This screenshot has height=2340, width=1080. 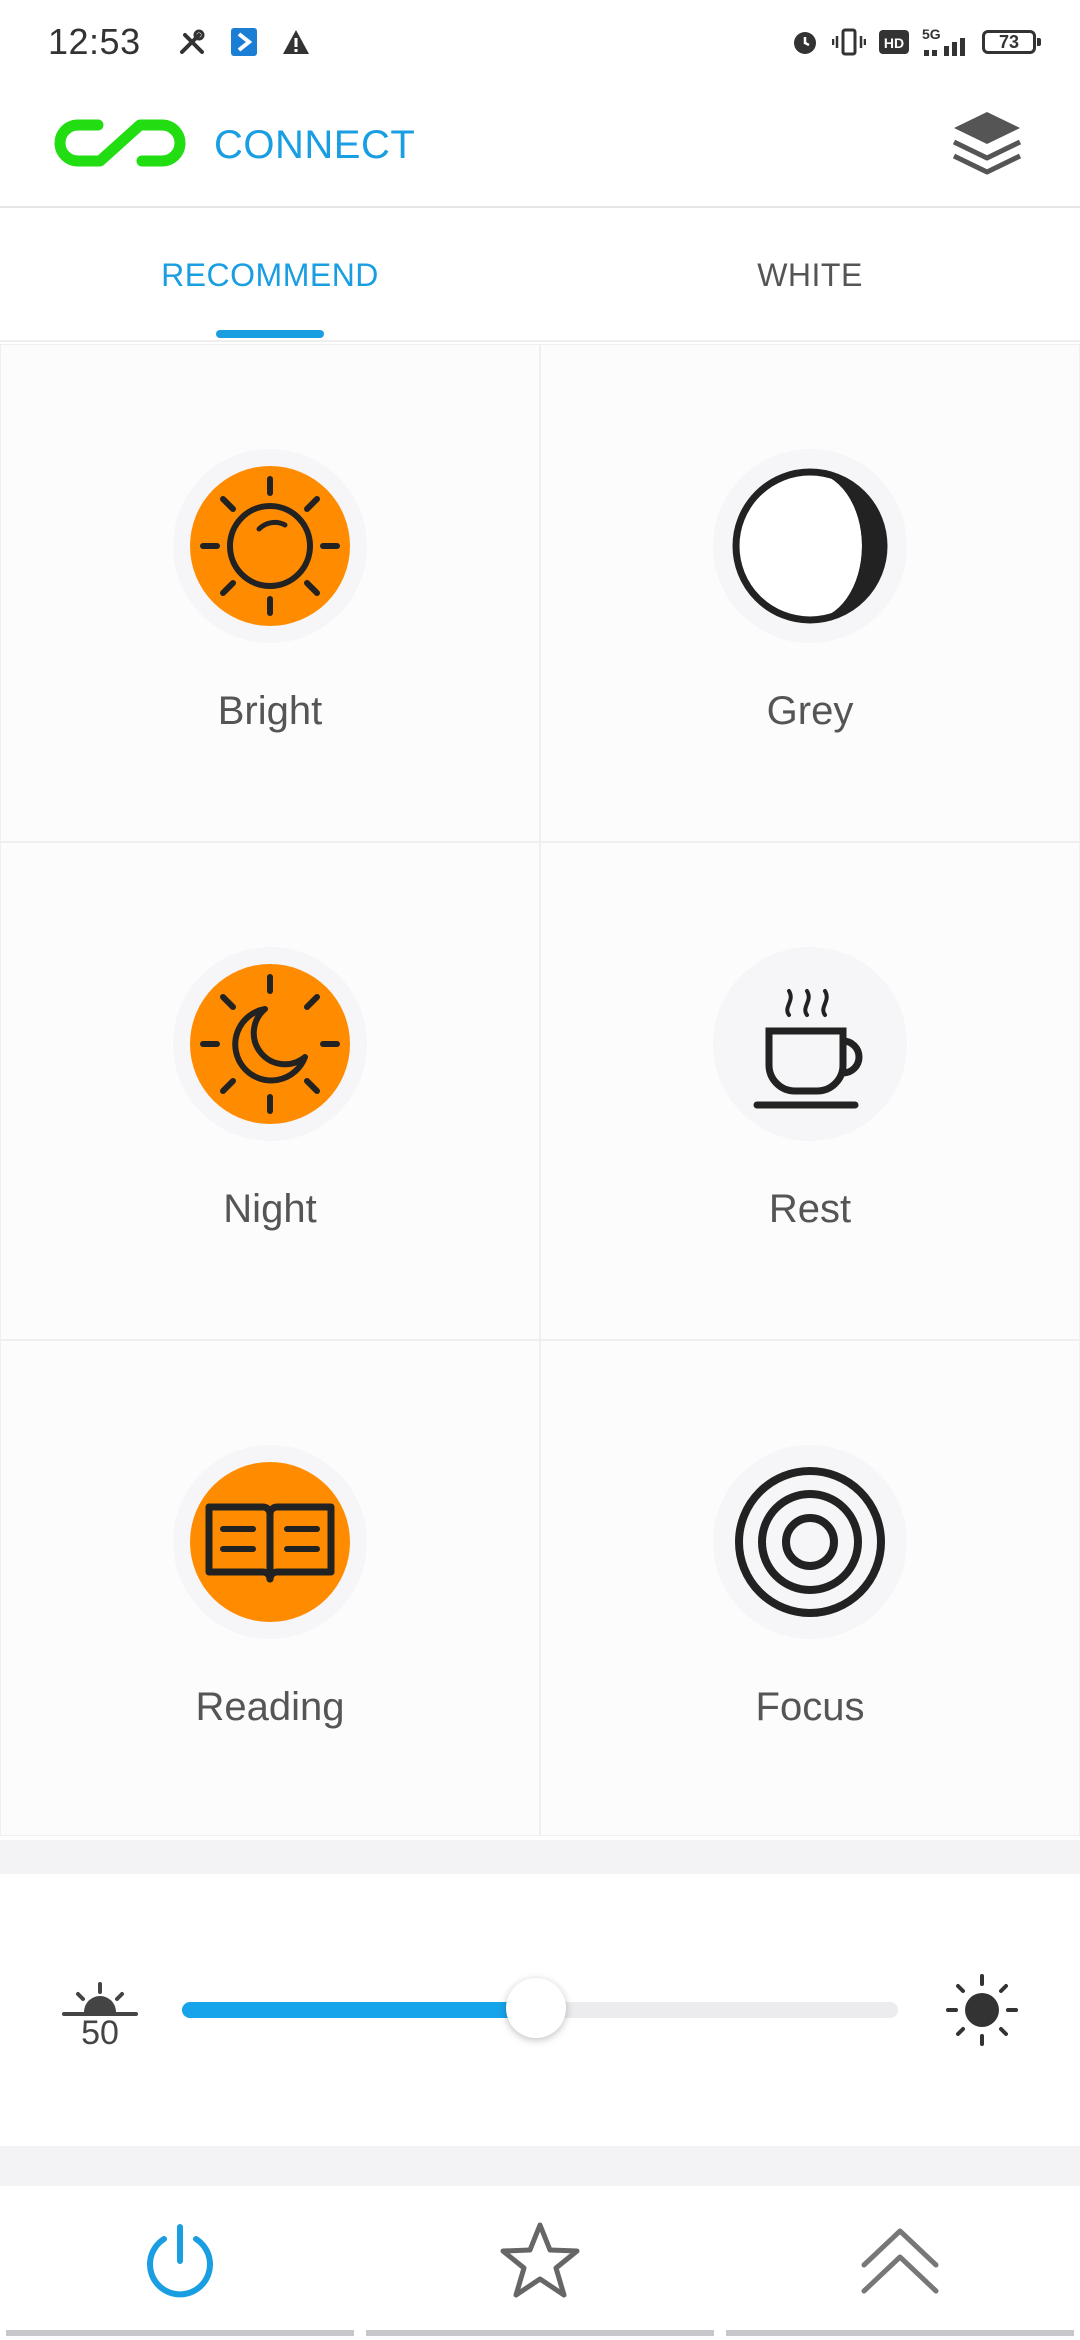 I want to click on link-icon, so click(x=120, y=145).